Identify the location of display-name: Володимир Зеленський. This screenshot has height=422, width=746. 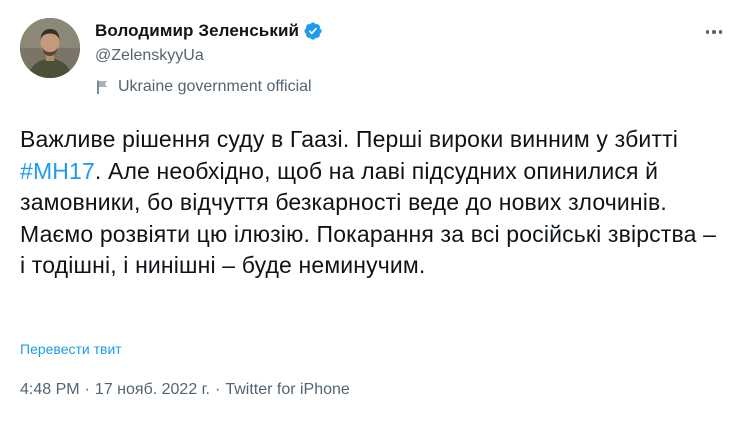
(197, 31).